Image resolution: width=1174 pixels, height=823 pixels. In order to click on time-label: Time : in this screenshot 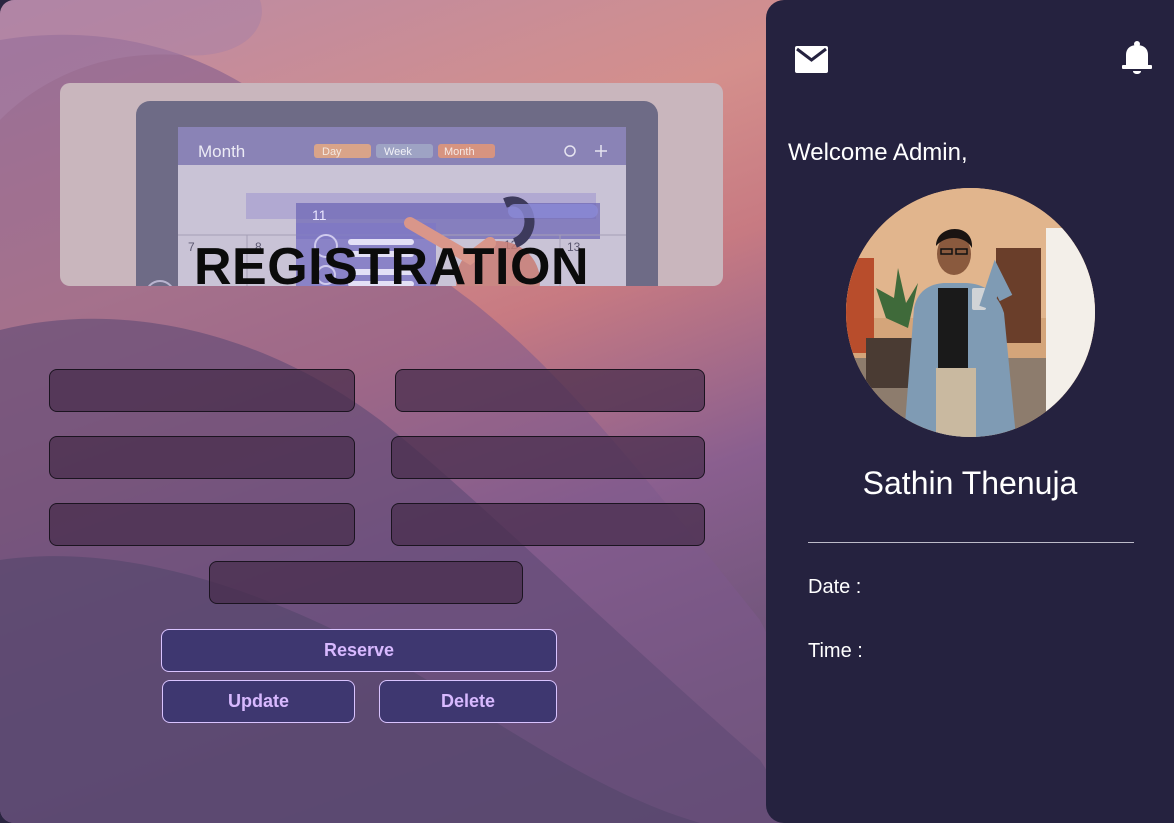, I will do `click(835, 651)`.